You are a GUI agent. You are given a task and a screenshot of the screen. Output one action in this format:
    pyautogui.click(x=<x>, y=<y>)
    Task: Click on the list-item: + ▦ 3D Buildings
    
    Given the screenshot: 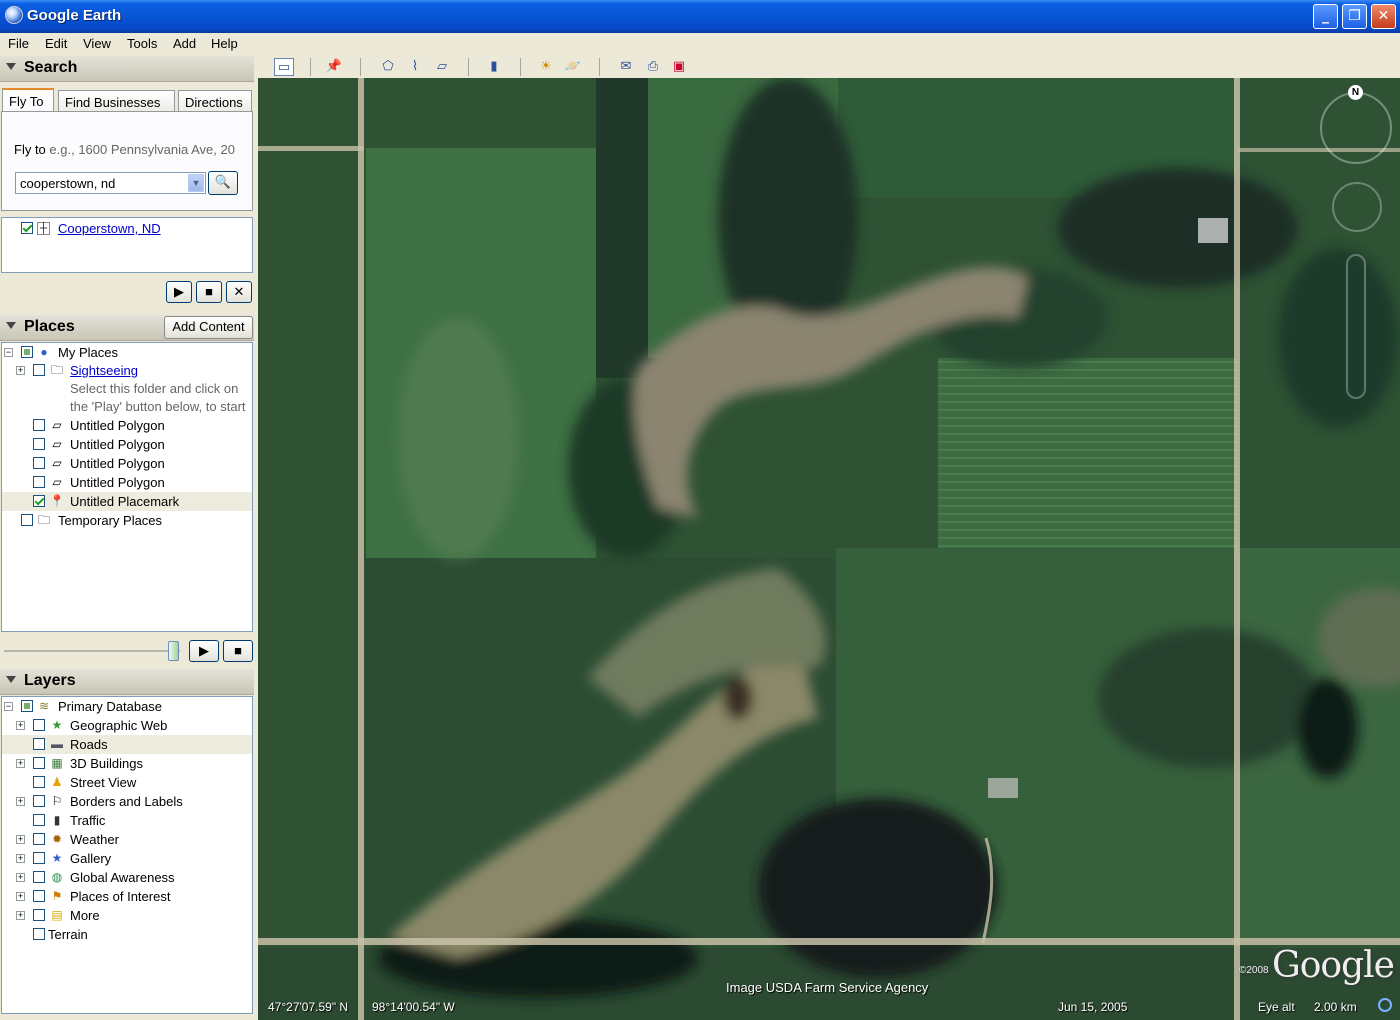 What is the action you would take?
    pyautogui.click(x=127, y=763)
    